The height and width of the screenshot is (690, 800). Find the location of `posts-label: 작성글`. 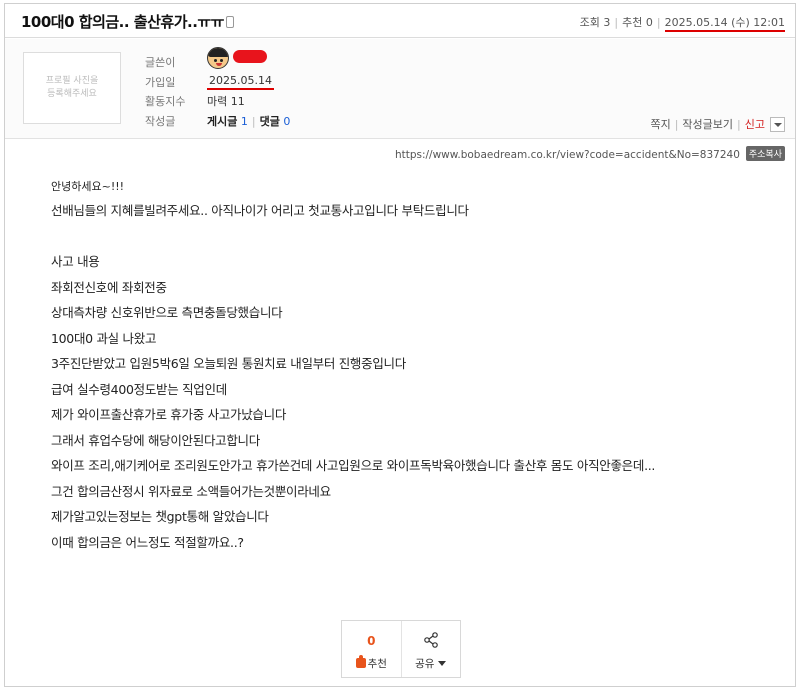

posts-label: 작성글 is located at coordinates (160, 121).